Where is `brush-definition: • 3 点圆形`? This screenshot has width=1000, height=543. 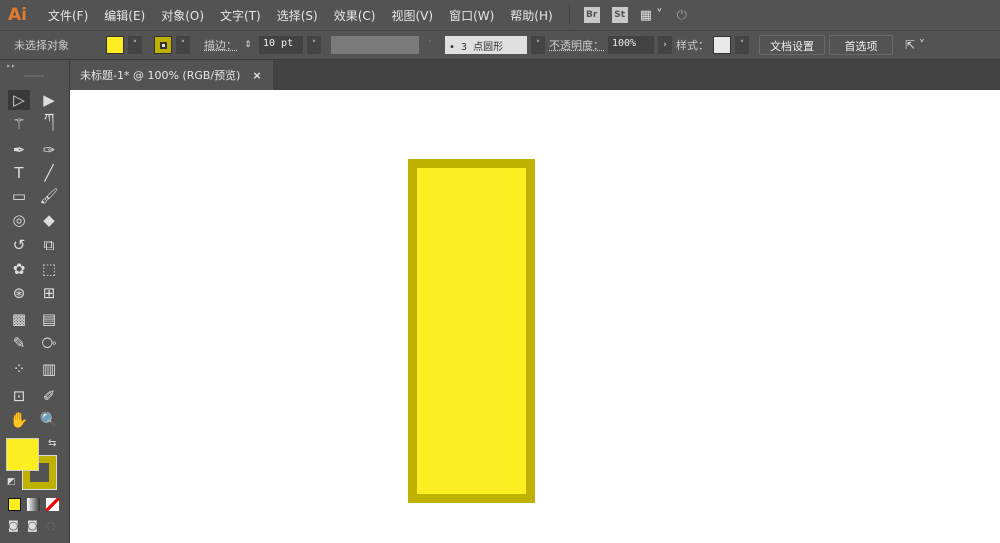
brush-definition: • 3 点圆形 is located at coordinates (486, 45).